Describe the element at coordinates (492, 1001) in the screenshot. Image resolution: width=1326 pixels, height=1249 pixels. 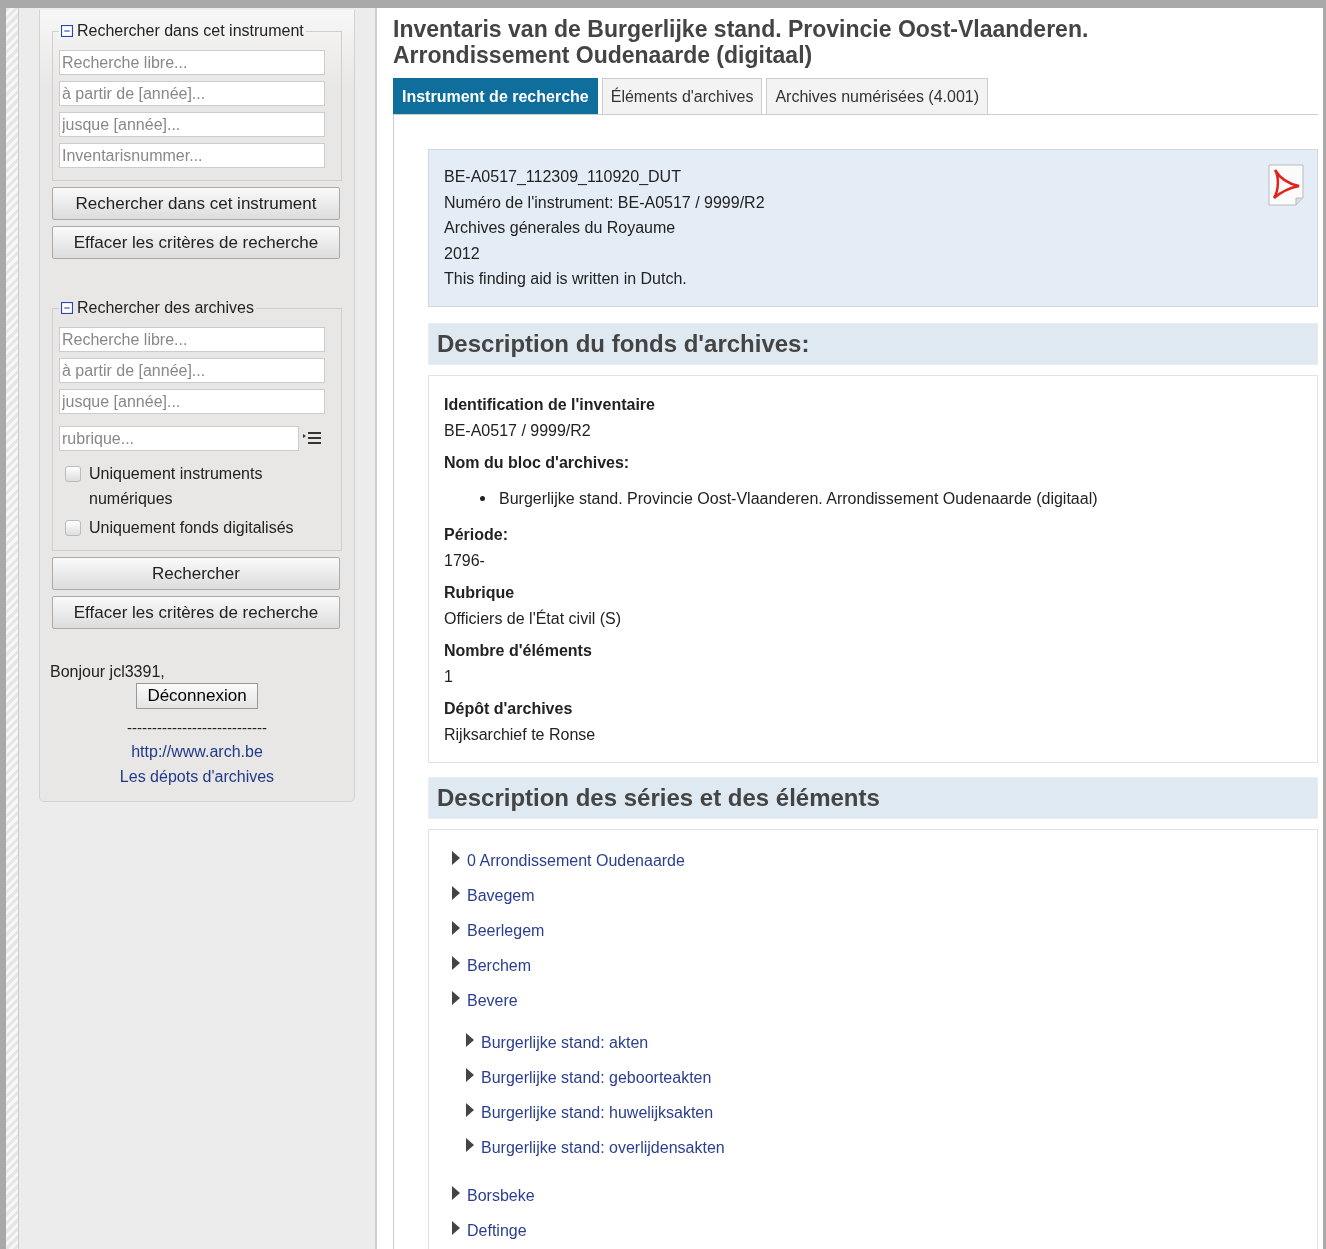
I see `tree-item: Bevere` at that location.